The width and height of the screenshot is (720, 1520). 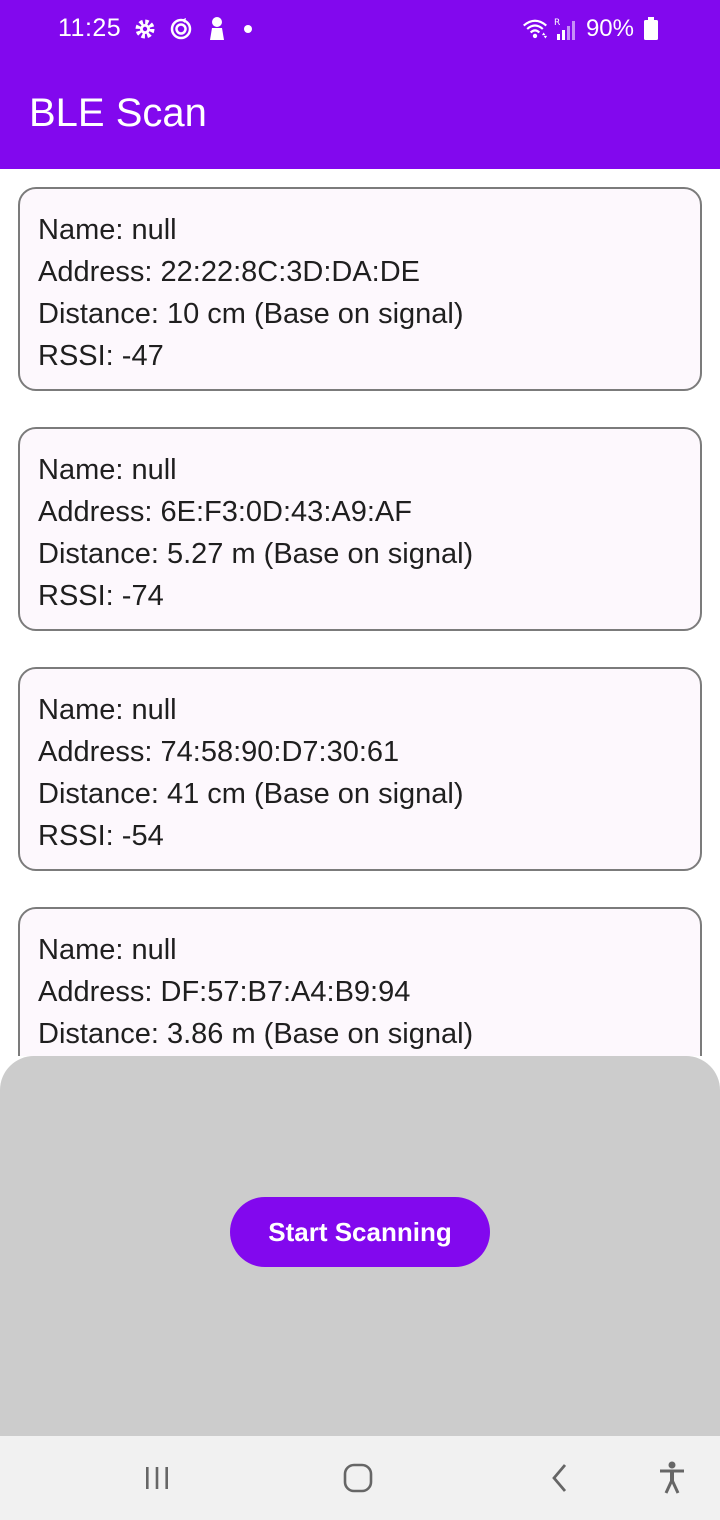 I want to click on device-distance: Distance: 3.86 m (Base on signal), so click(x=256, y=1034).